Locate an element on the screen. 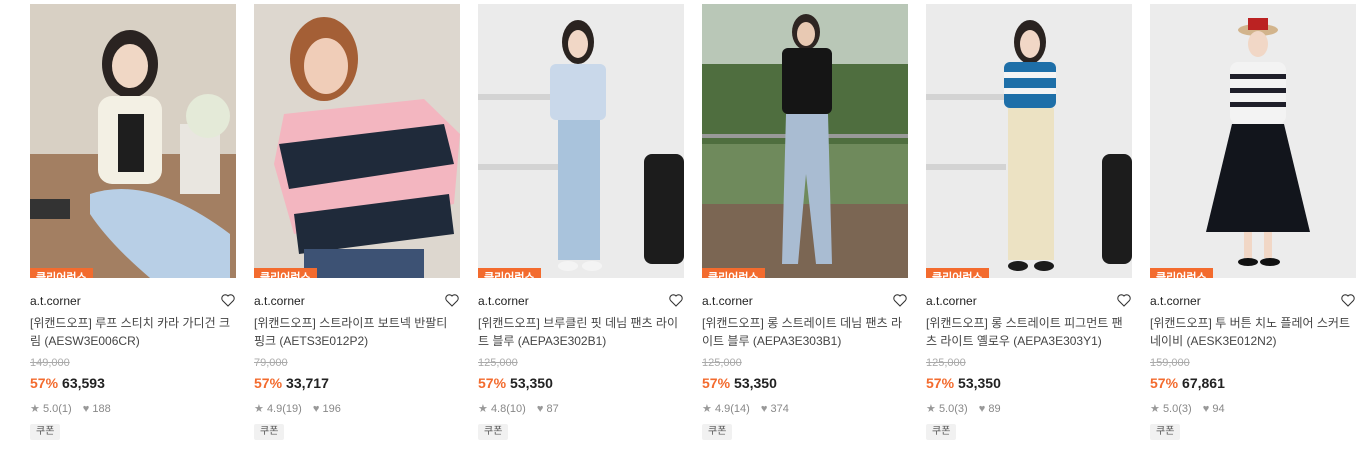  like-count: 87 is located at coordinates (552, 409).